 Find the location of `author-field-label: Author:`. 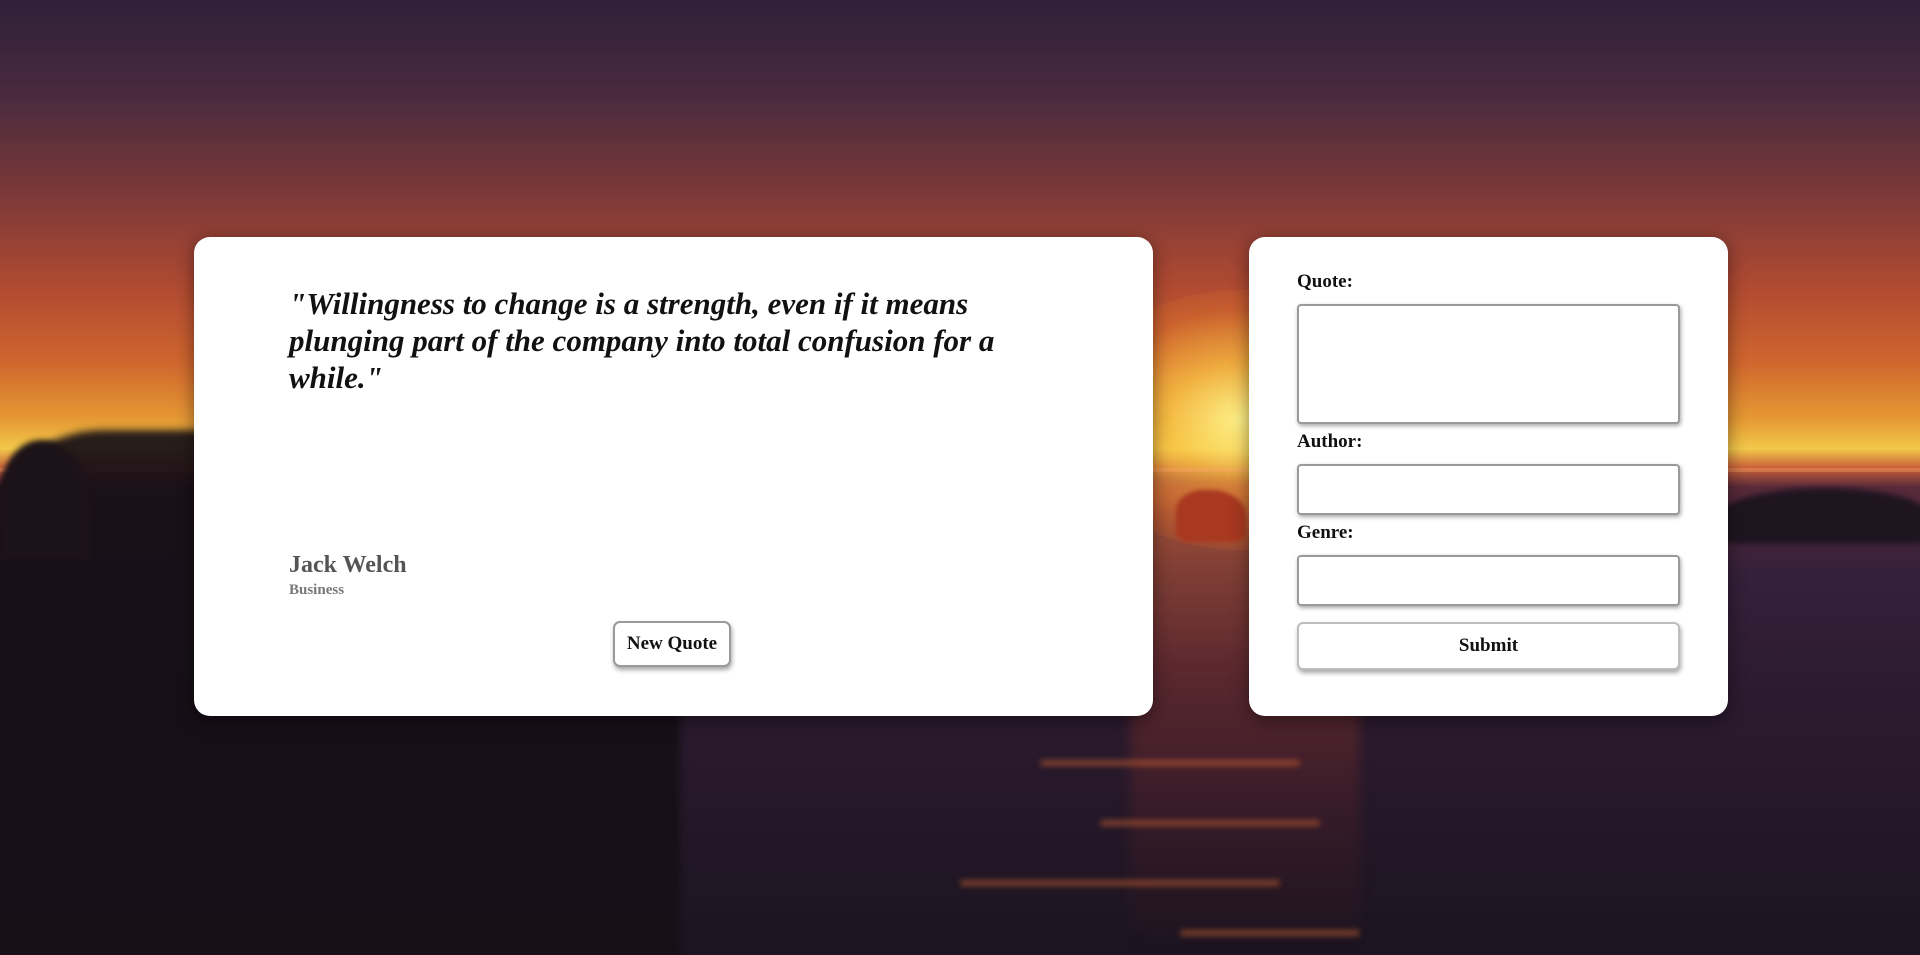

author-field-label: Author: is located at coordinates (1330, 441).